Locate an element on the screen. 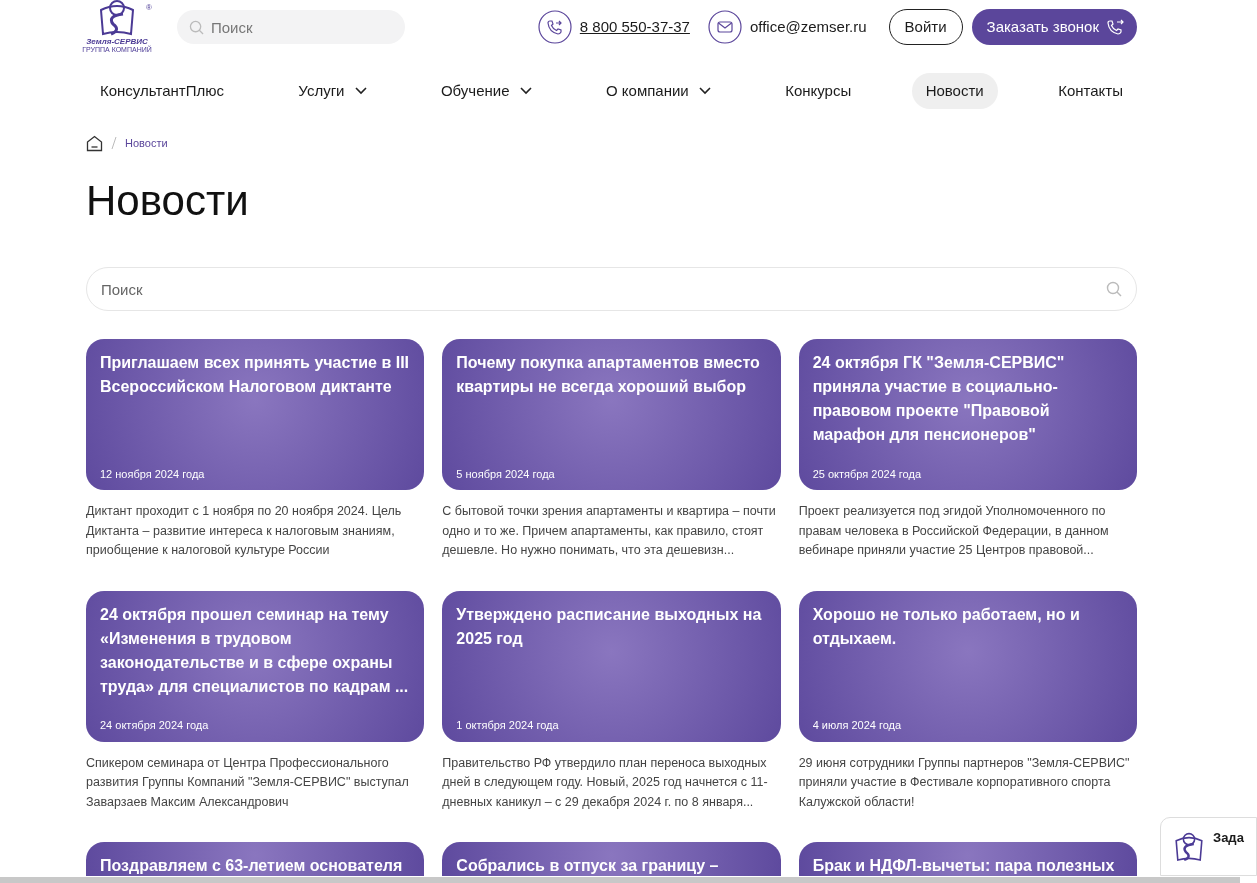 The height and width of the screenshot is (883, 1257). news-summary: 29 июня сотрудники Группы партнеров "Земля-СЕРВИС" приняли участие в Фестивале корпоративного спорта Калужской области! is located at coordinates (964, 782).